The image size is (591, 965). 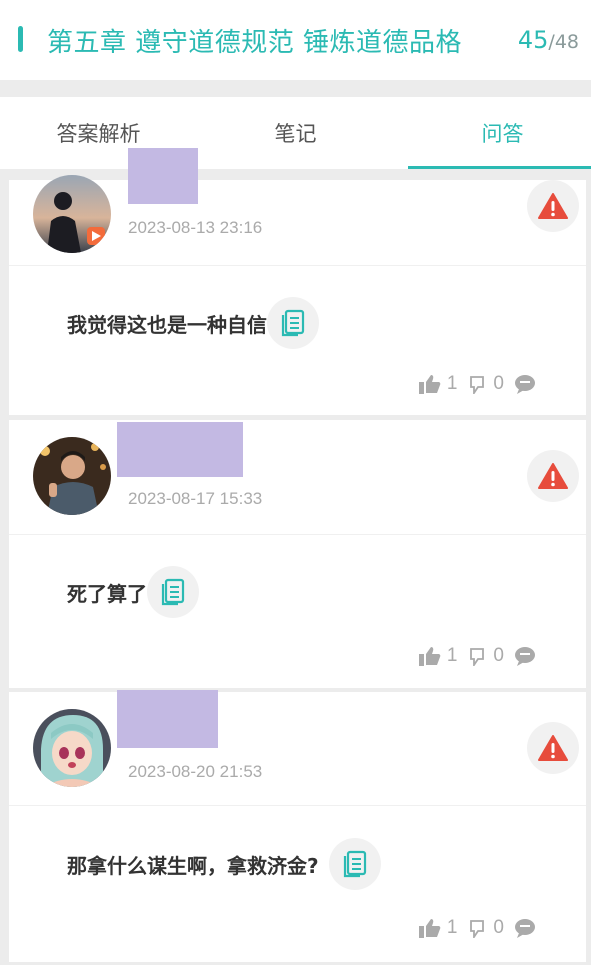 I want to click on answer-text: 我觉得这也是一种自信, so click(x=167, y=324).